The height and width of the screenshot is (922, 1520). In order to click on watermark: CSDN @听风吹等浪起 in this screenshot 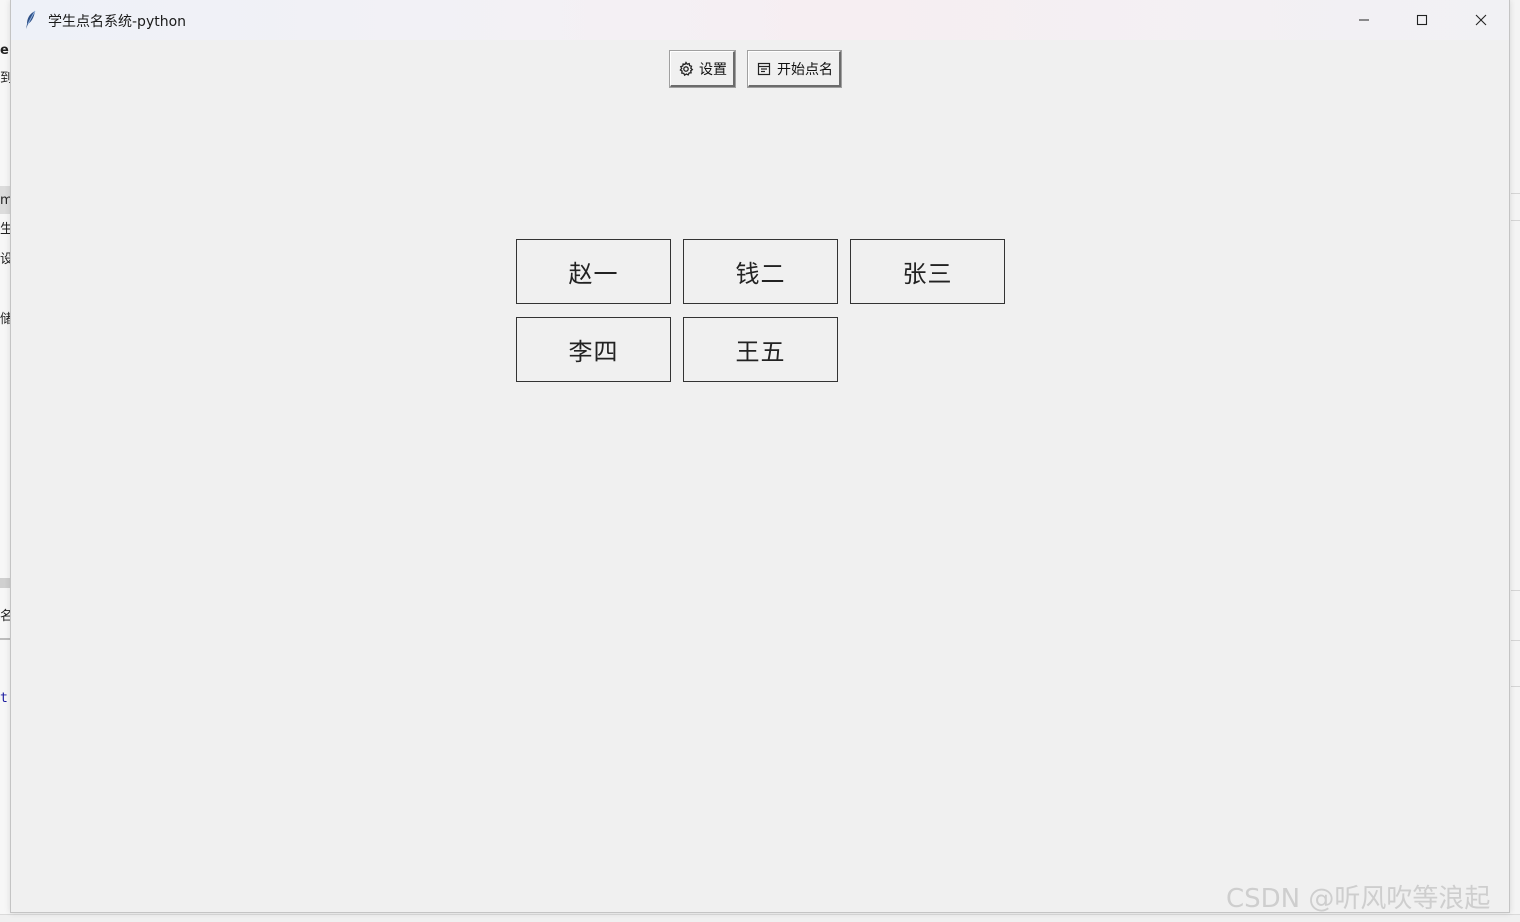, I will do `click(1358, 899)`.